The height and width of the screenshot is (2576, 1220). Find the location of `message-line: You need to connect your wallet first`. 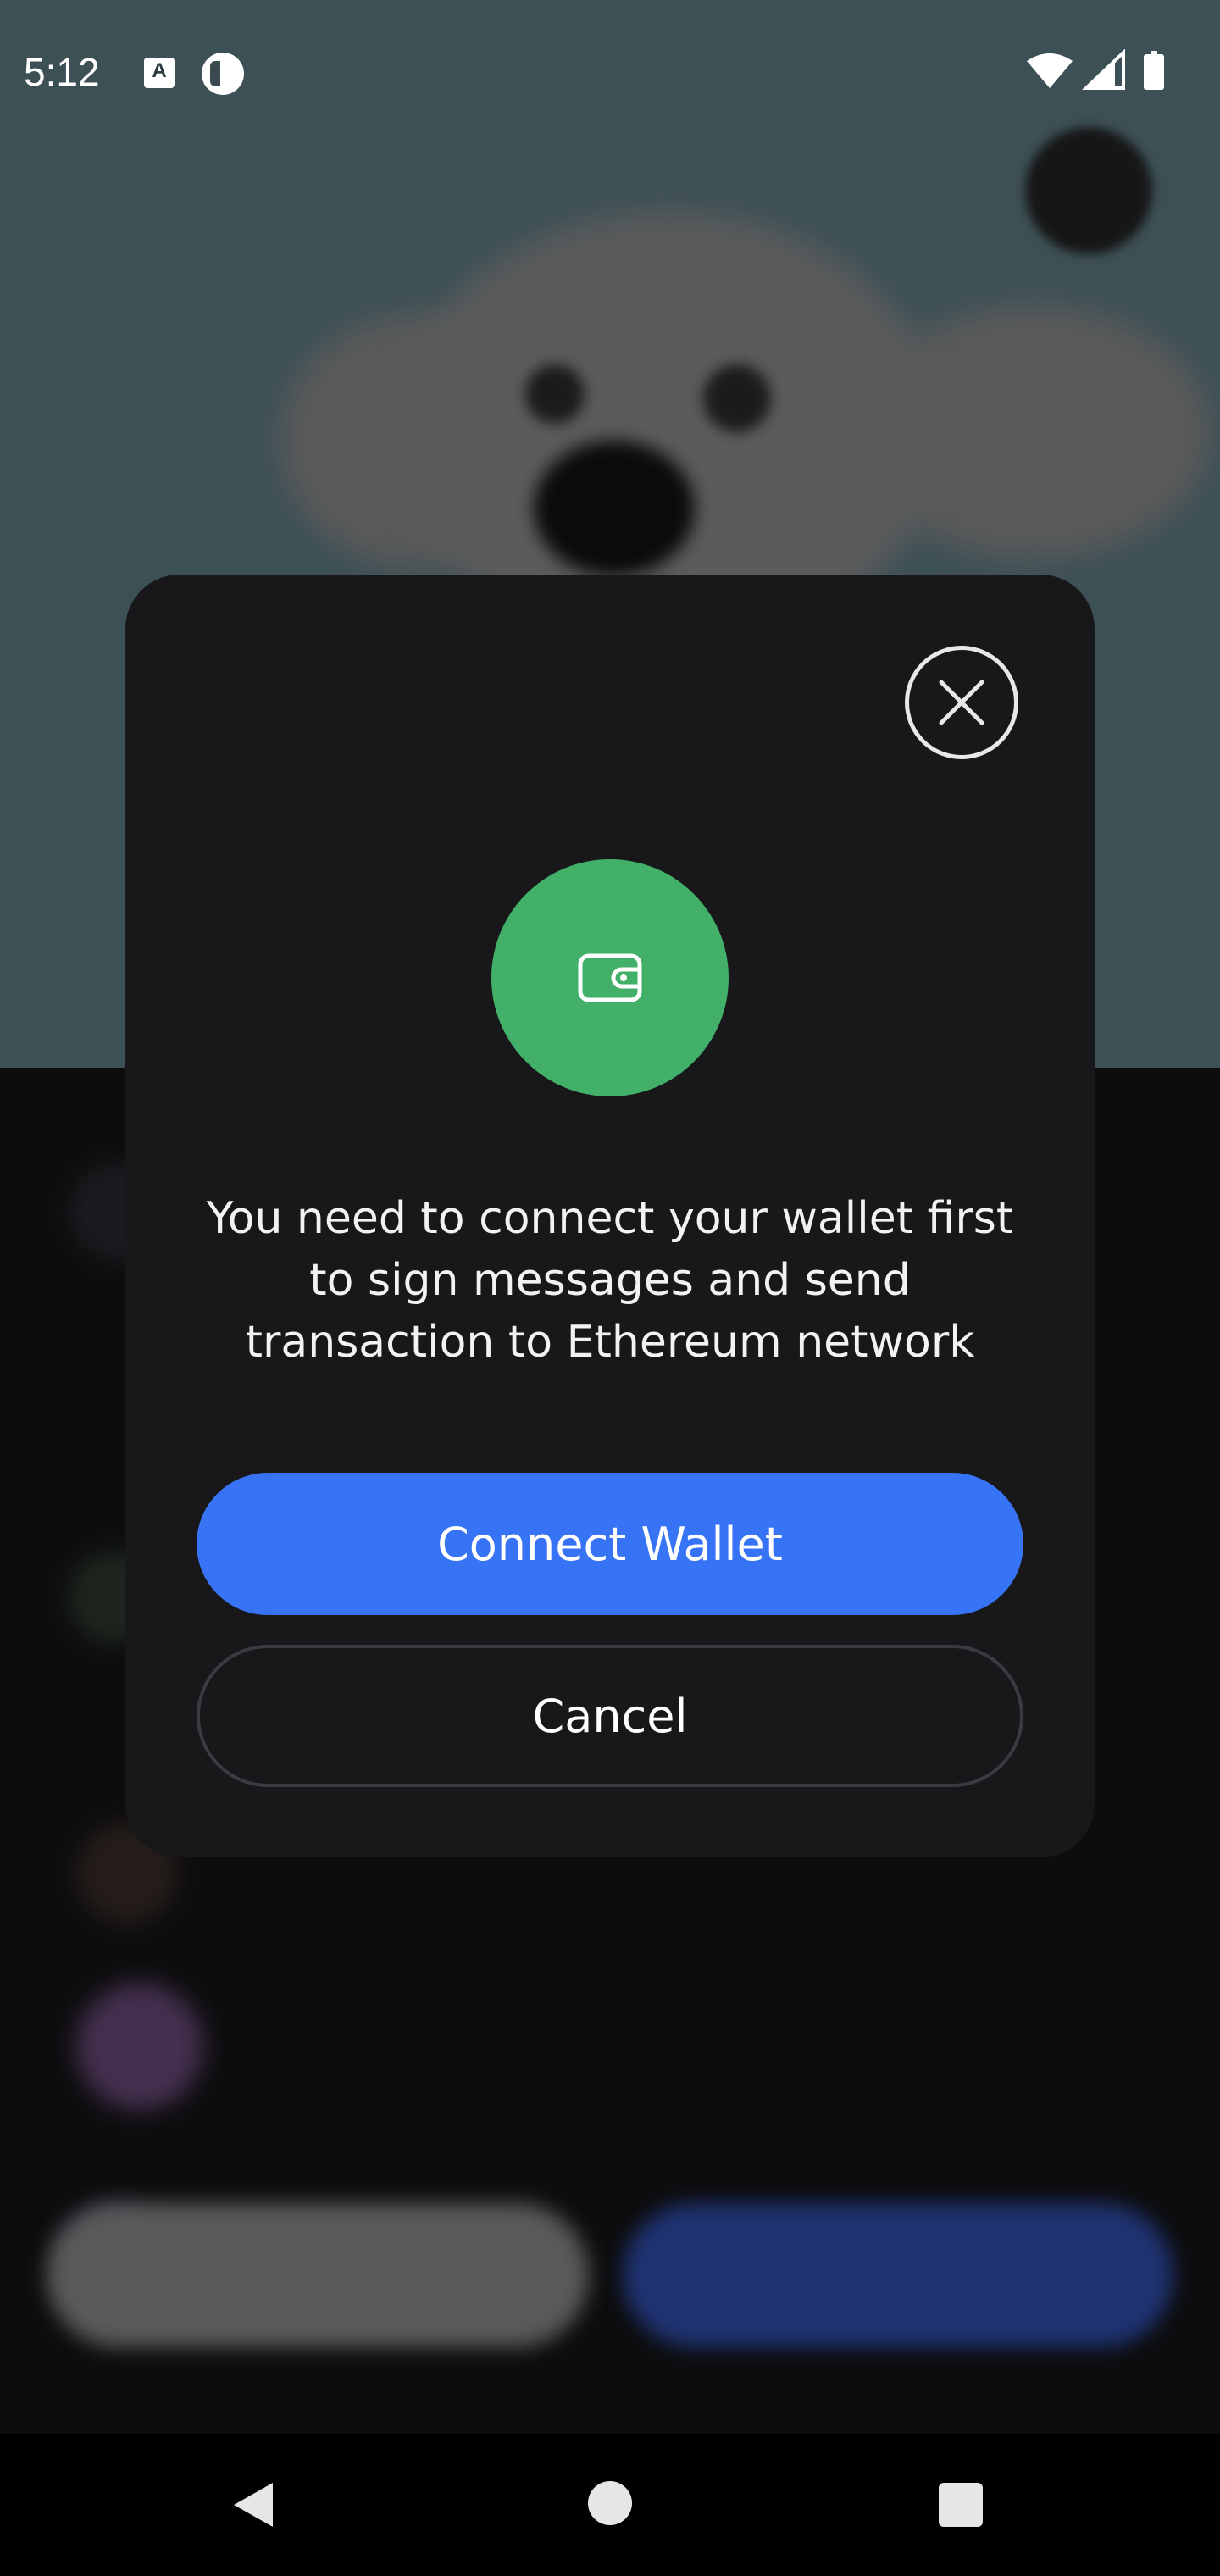

message-line: You need to connect your wallet first is located at coordinates (610, 1218).